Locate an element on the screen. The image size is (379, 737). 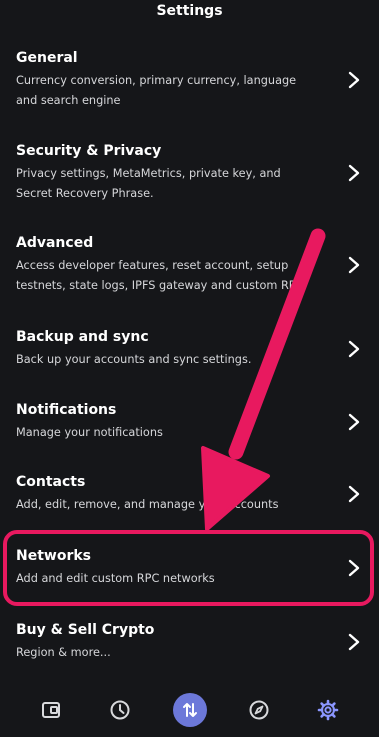
row-title: Backup and sync is located at coordinates (82, 337).